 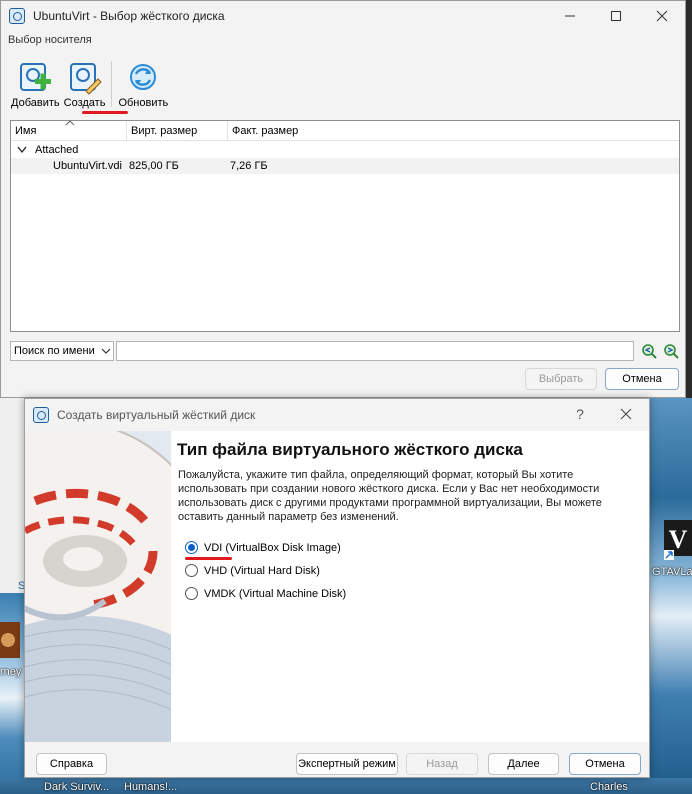 I want to click on svg-text: V, so click(x=678, y=539).